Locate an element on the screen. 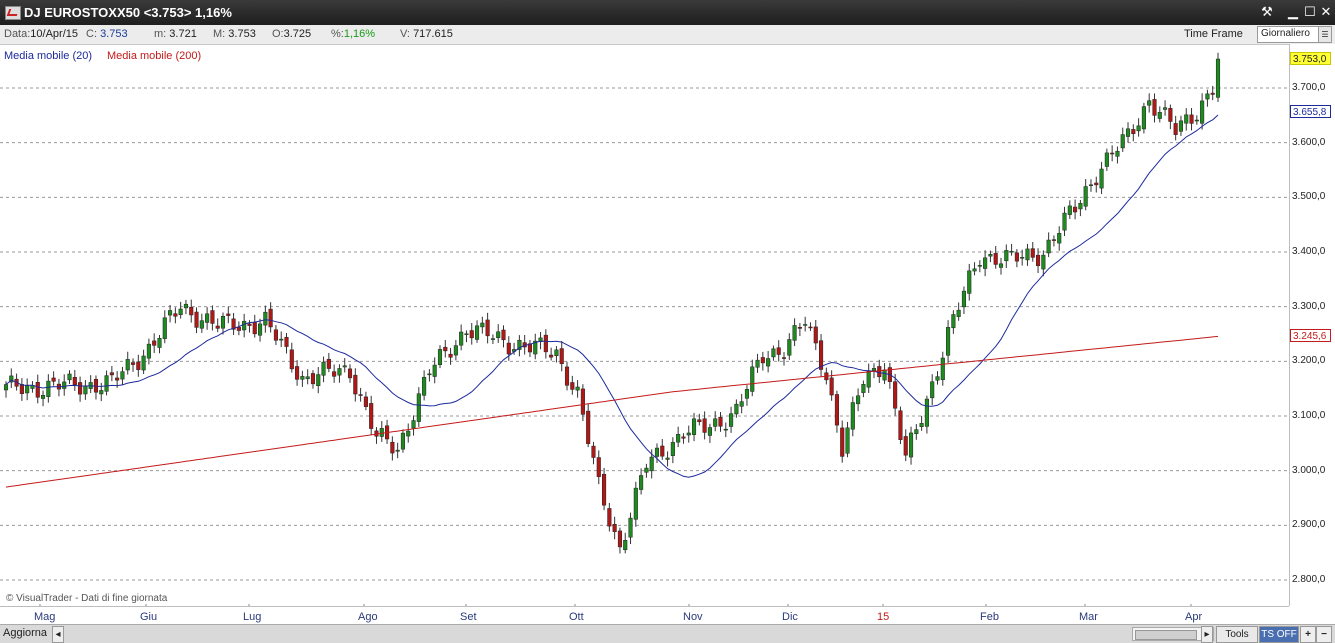  minimize-icon: ▁ is located at coordinates (1293, 12).